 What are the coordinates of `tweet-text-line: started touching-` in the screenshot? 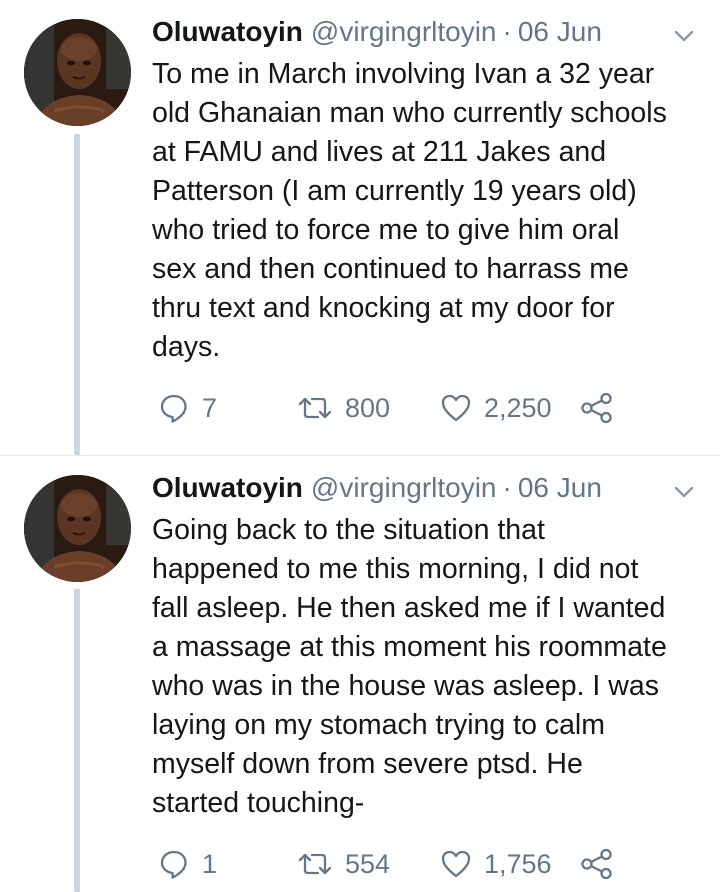 It's located at (258, 803).